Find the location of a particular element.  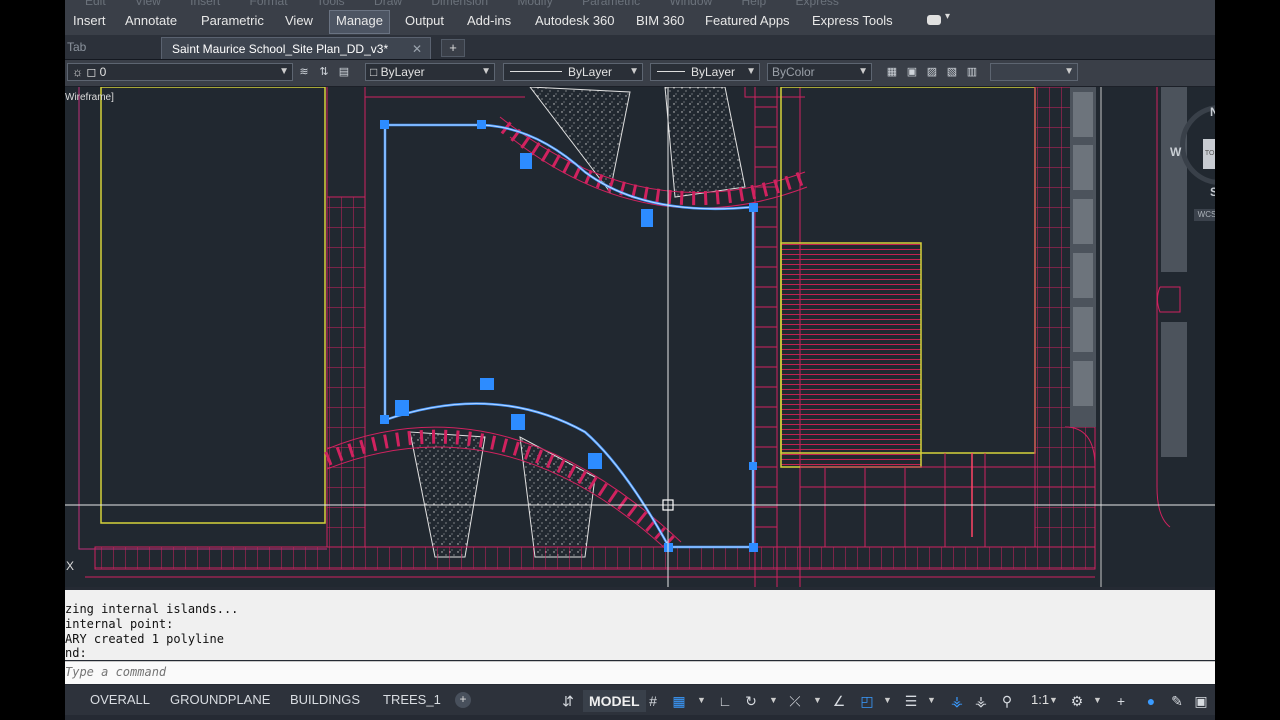

transparency-dropdown: ▼ is located at coordinates (1034, 72).